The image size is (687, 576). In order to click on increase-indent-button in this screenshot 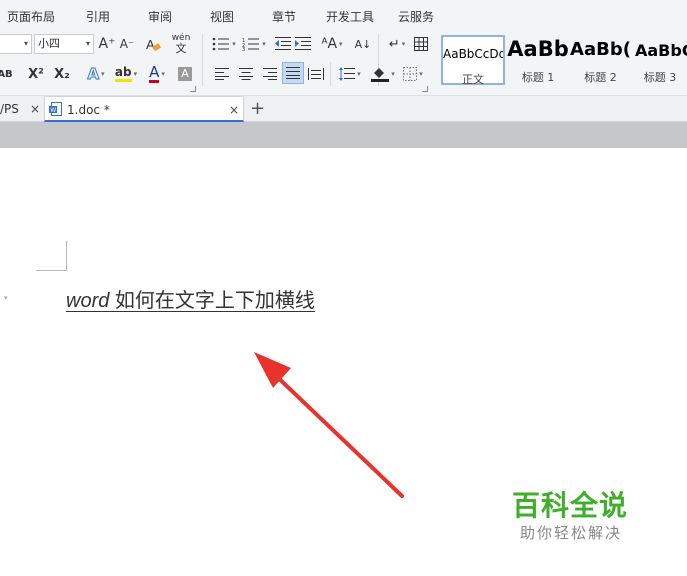, I will do `click(303, 44)`.